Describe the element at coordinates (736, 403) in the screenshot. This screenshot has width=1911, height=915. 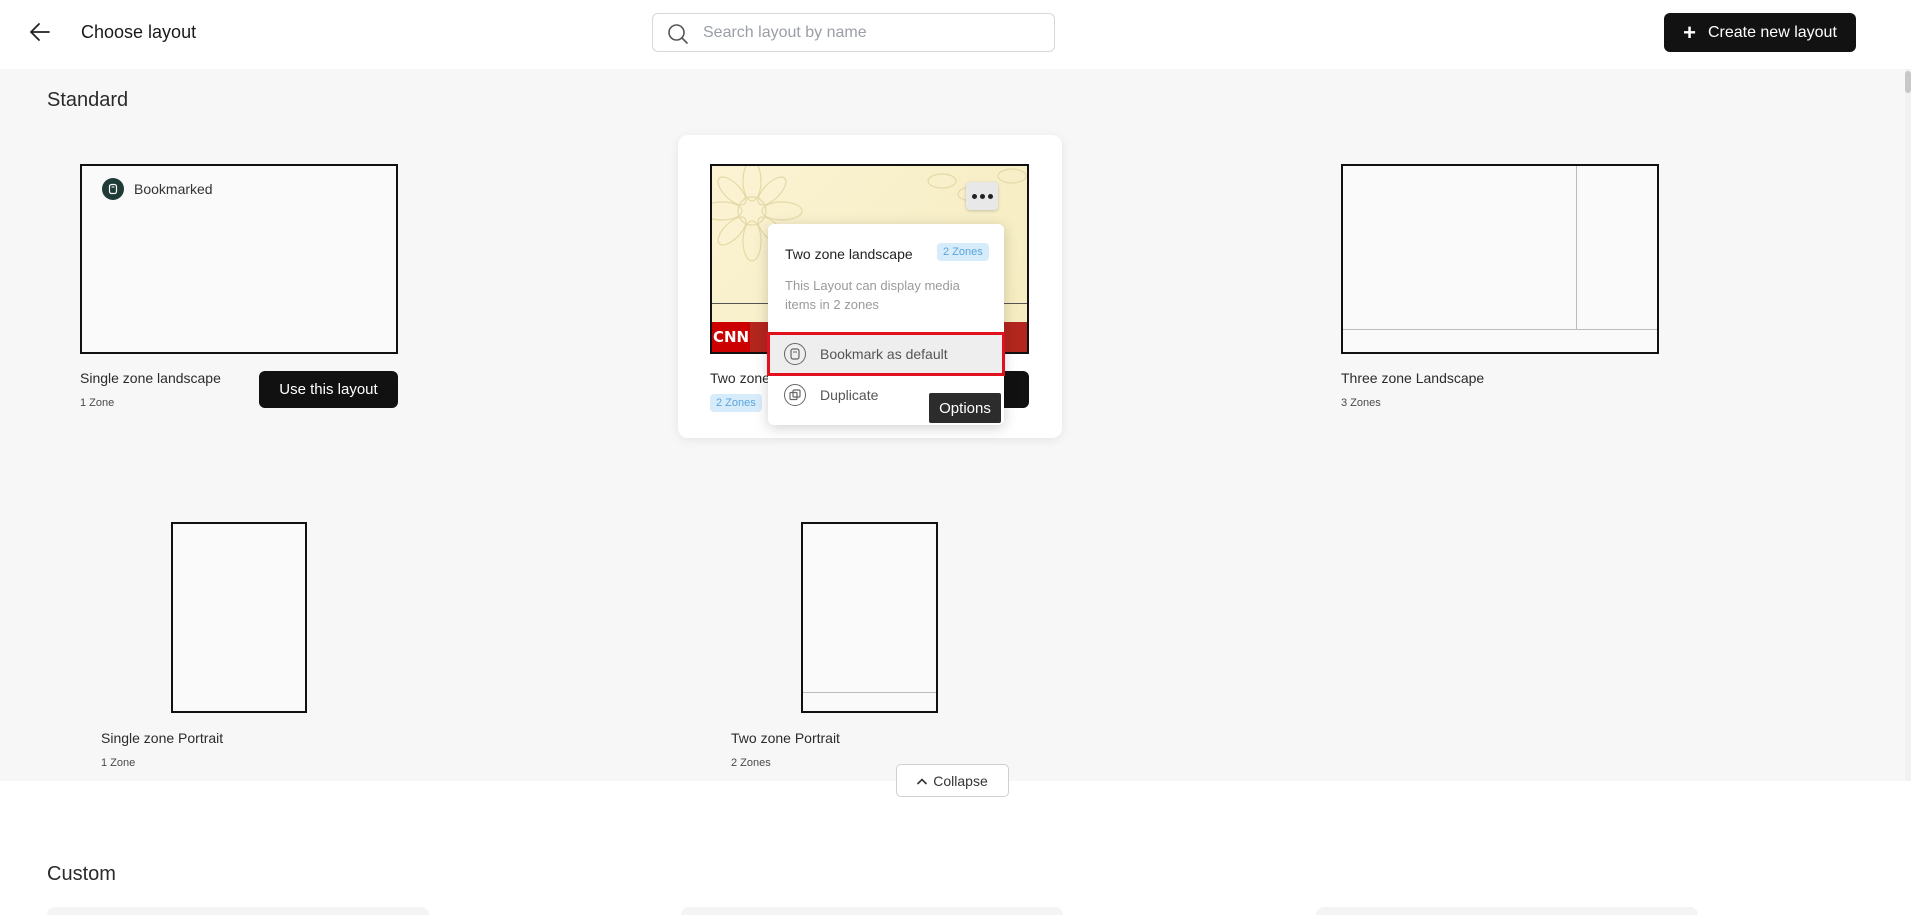
I see `zones-badge: 2 Zones` at that location.